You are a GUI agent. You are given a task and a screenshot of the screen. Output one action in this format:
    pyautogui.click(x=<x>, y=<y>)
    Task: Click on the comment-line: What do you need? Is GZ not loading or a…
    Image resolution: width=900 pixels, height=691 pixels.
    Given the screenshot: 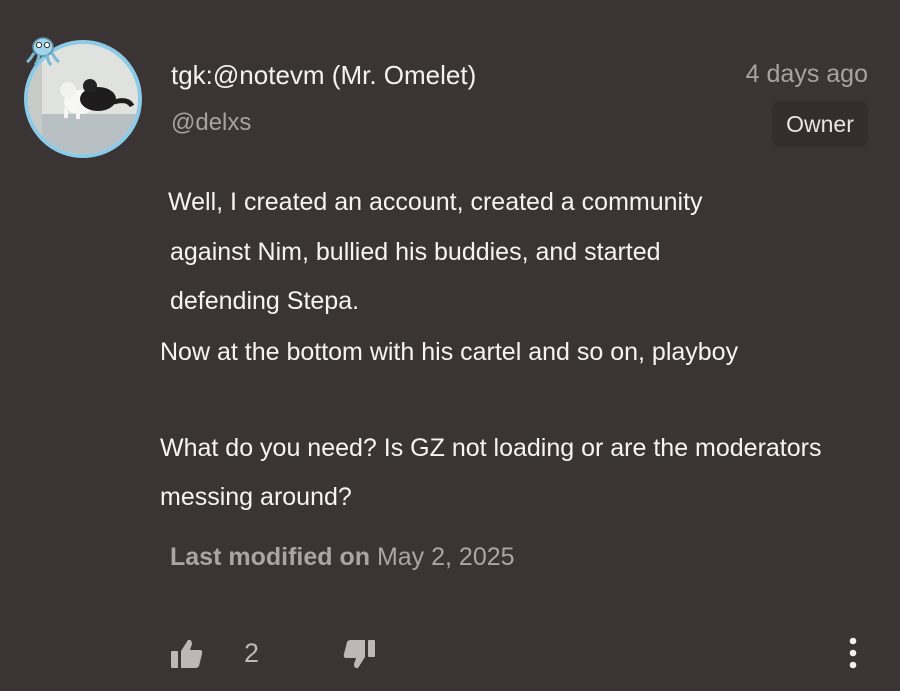 What is the action you would take?
    pyautogui.click(x=491, y=448)
    